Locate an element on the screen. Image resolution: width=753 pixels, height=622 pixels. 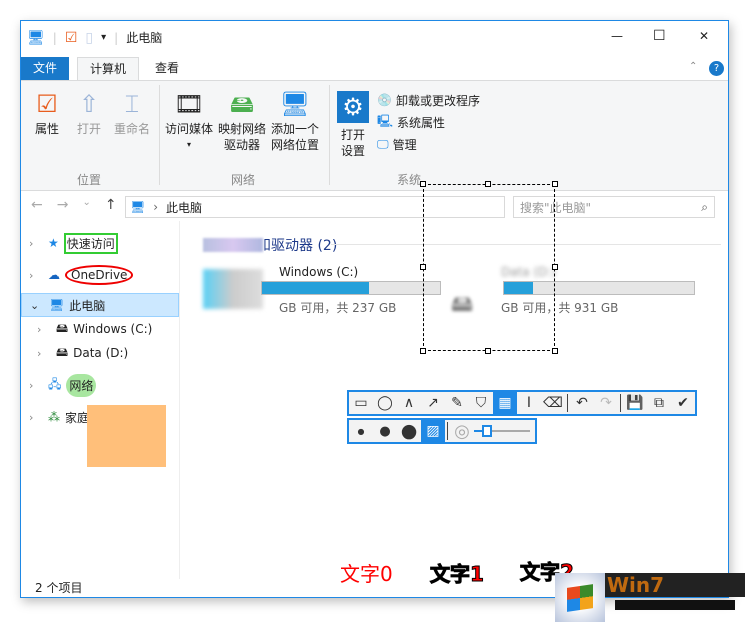
nav-quick-access: › ★ 快速访问 is located at coordinates (100, 243).